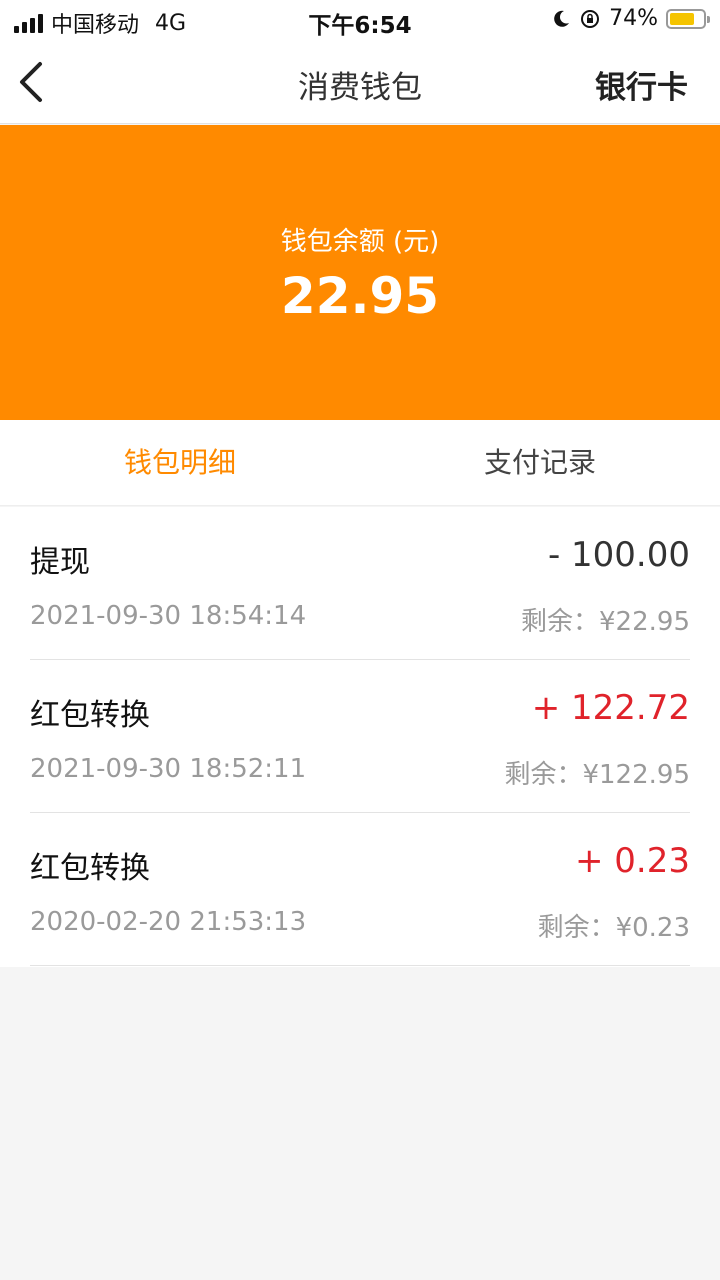 This screenshot has width=720, height=1280. What do you see at coordinates (180, 462) in the screenshot?
I see `tab-wallet-details: 钱包明细` at bounding box center [180, 462].